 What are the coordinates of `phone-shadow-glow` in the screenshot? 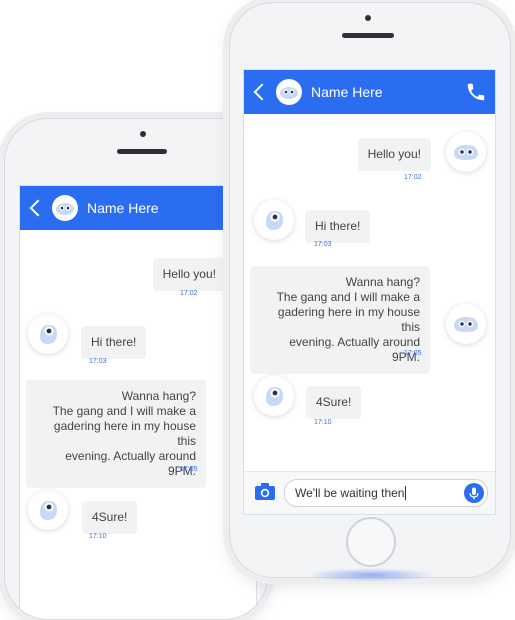 It's located at (371, 575).